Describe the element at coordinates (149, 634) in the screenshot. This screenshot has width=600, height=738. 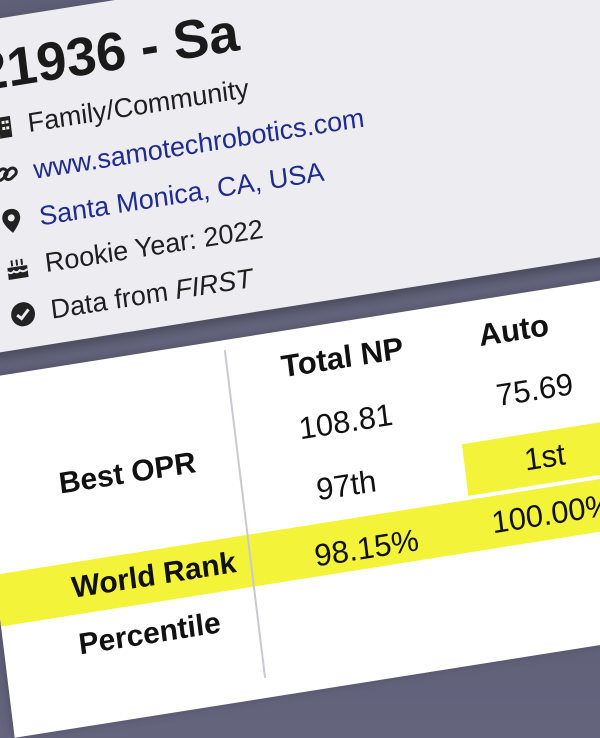
I see `row-label-percentile: Percentile` at that location.